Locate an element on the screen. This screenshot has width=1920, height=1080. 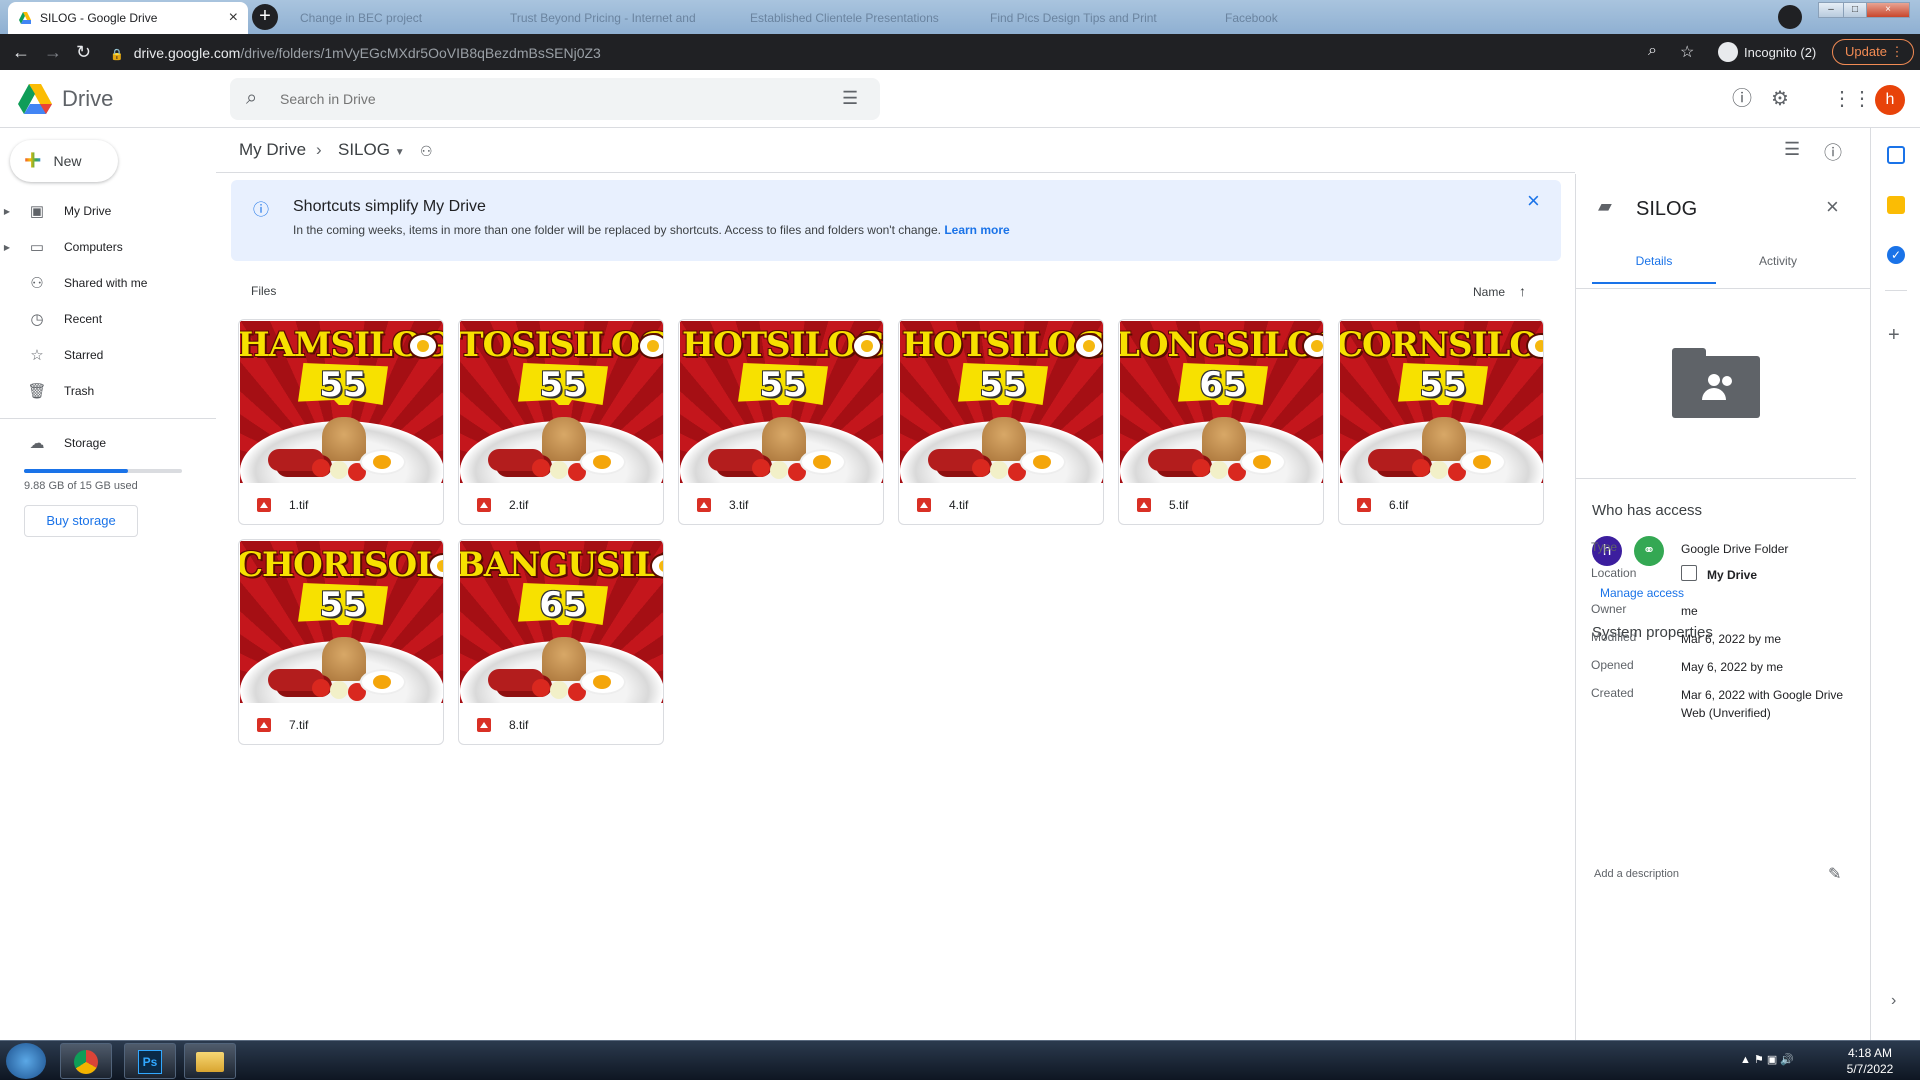
file-card: TOSISILOG 55 2.tif is located at coordinates (561, 422).